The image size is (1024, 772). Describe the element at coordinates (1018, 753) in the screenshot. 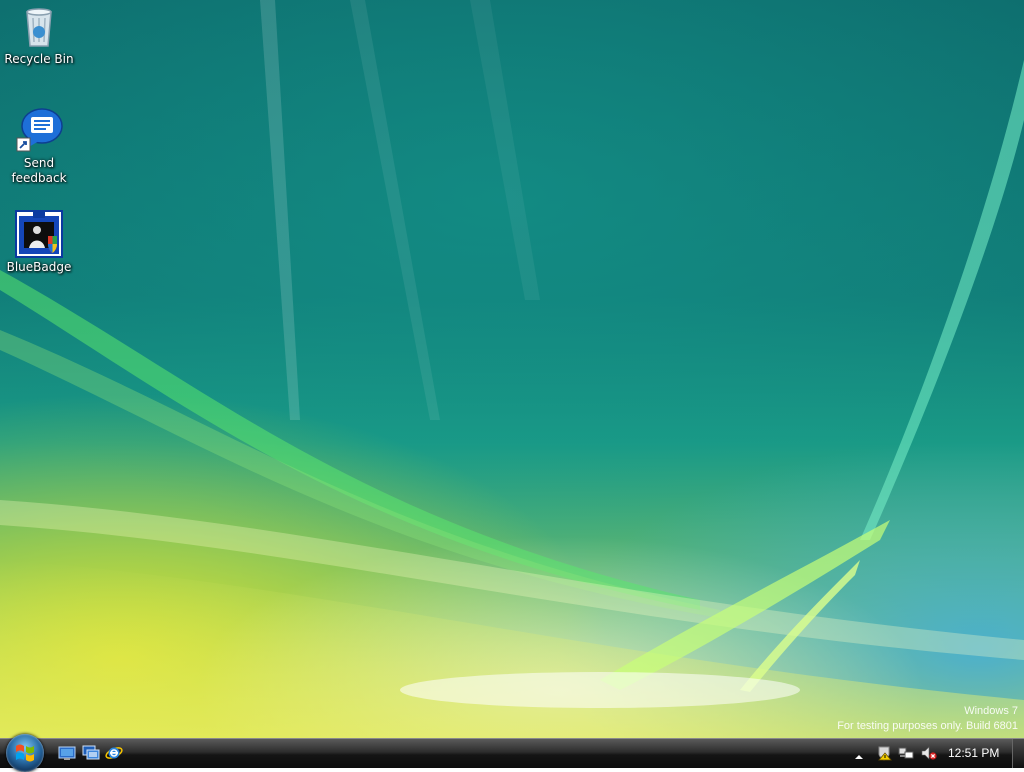

I see `show-desktop-button` at that location.